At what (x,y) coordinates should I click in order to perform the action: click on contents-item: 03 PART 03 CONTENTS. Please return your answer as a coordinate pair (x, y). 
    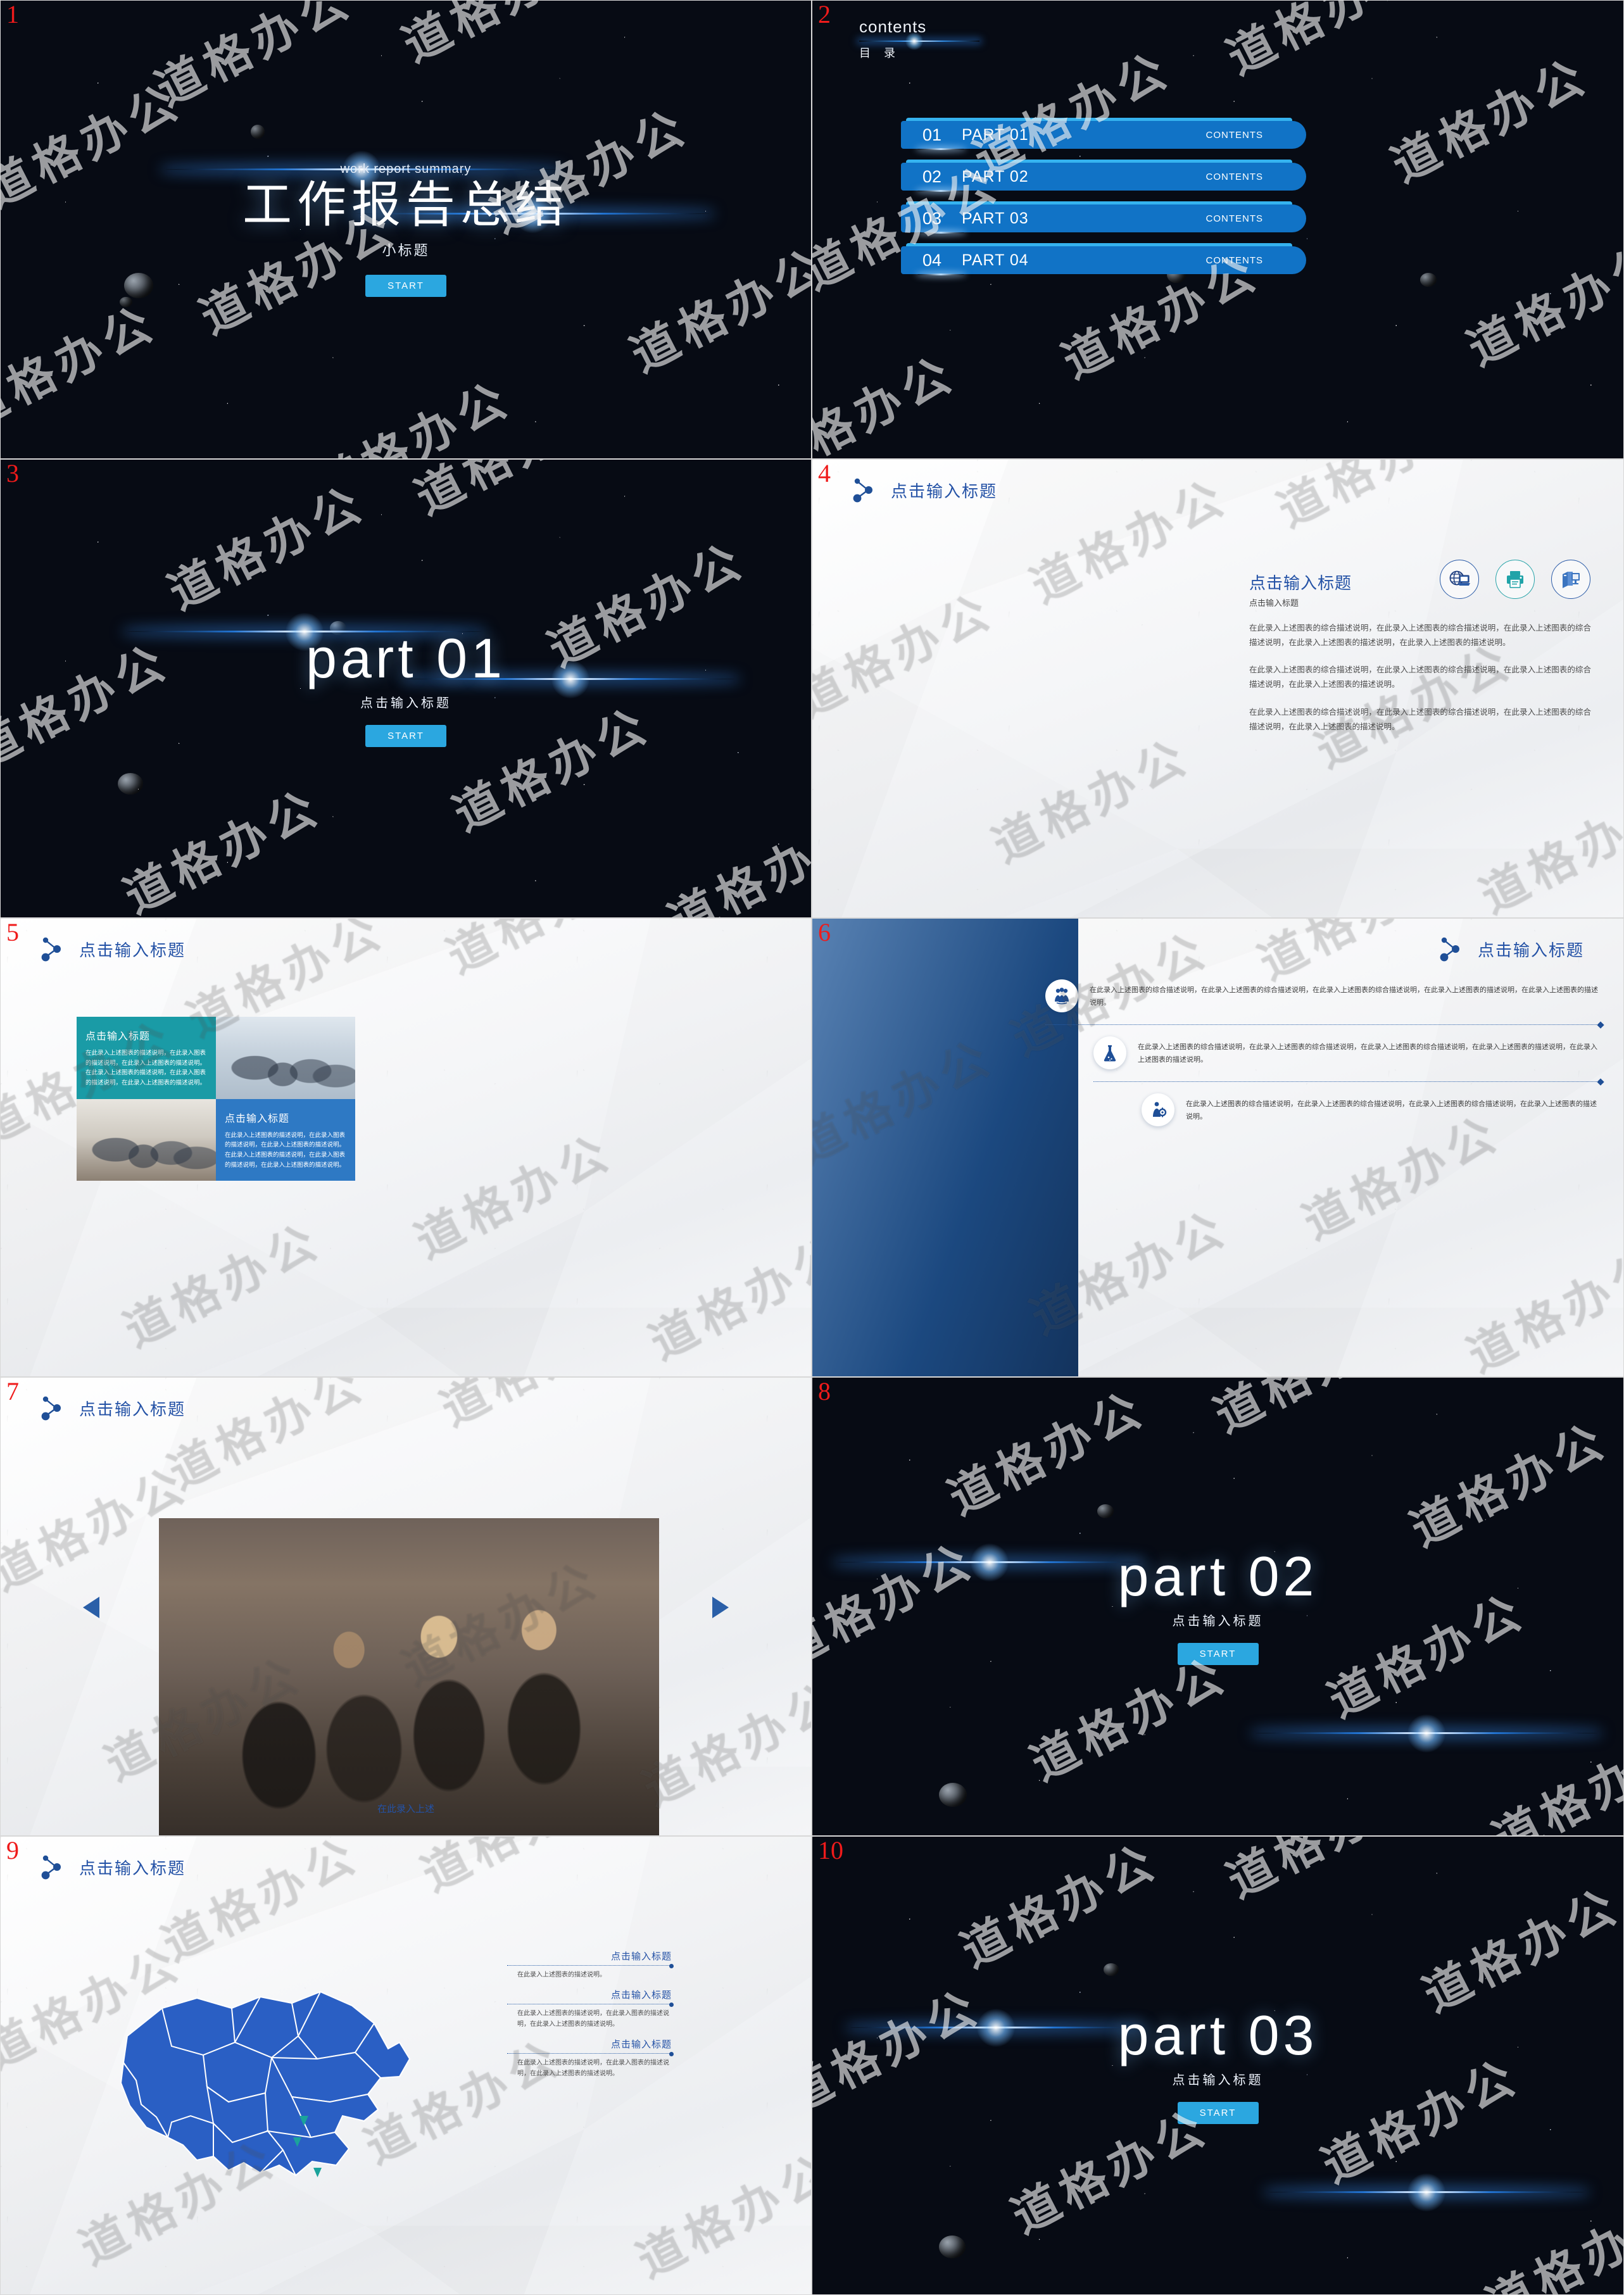
    Looking at the image, I should click on (1103, 217).